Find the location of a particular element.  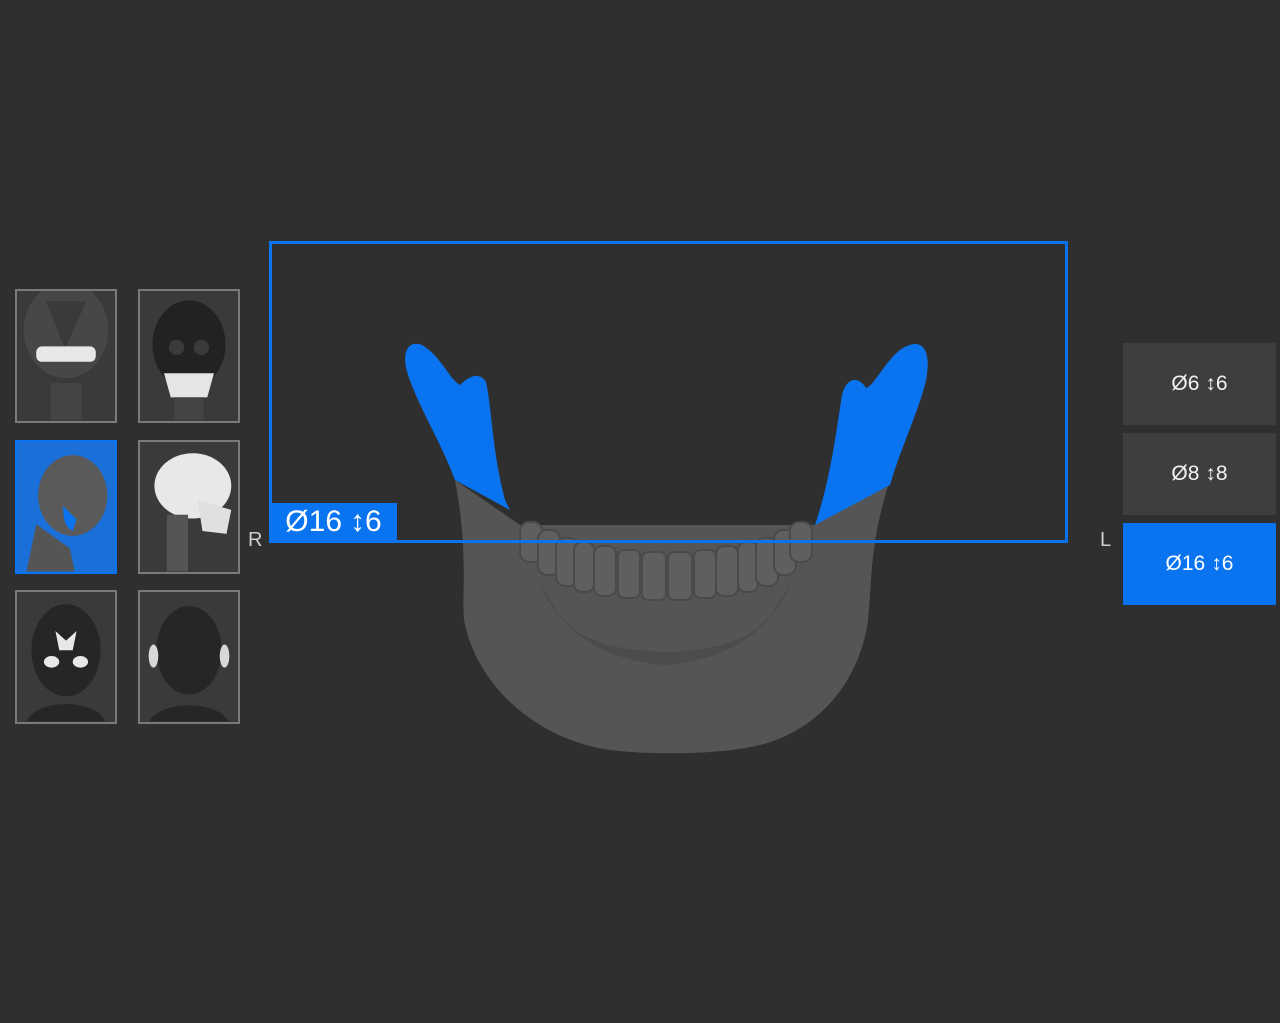

sinus-frontal-icon is located at coordinates (66, 657).